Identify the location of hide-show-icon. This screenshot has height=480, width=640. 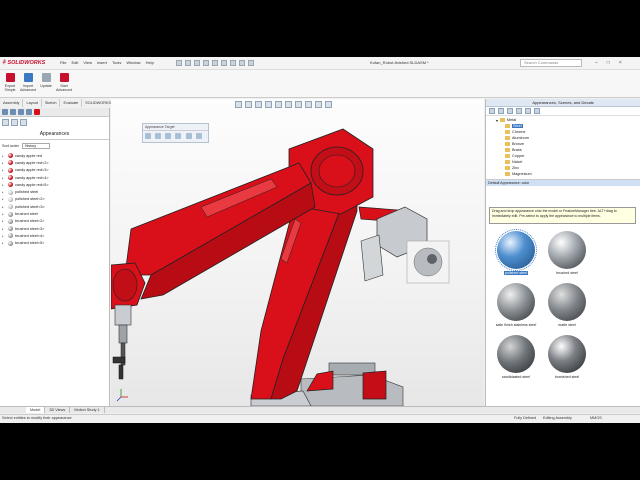
(298, 104).